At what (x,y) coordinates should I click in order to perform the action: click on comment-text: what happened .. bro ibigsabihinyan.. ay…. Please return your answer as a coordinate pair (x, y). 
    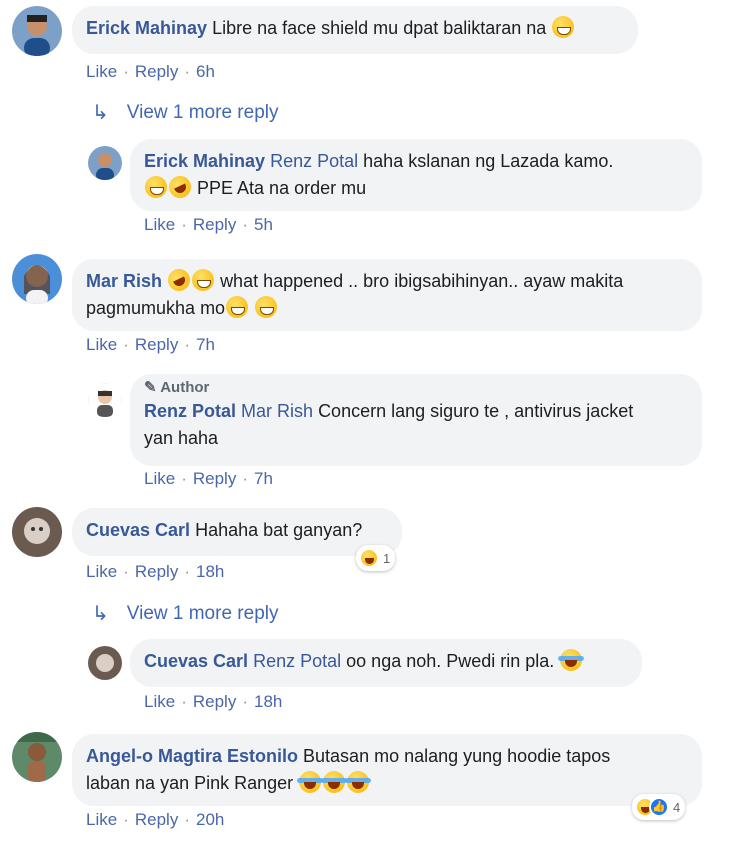
    Looking at the image, I should click on (422, 281).